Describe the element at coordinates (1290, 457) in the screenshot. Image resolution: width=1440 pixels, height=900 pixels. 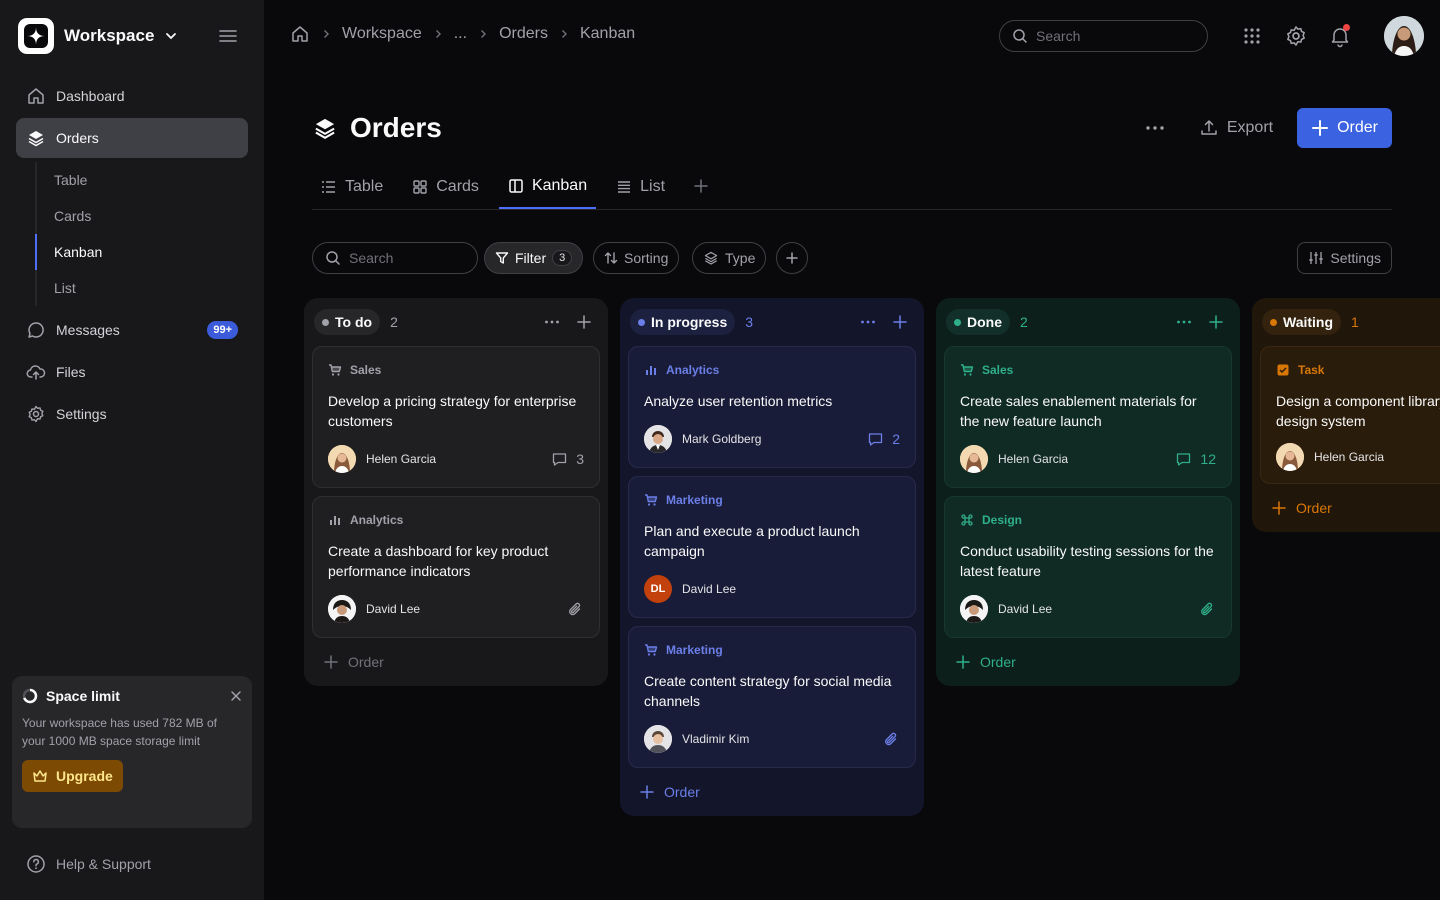
I see `avatar` at that location.